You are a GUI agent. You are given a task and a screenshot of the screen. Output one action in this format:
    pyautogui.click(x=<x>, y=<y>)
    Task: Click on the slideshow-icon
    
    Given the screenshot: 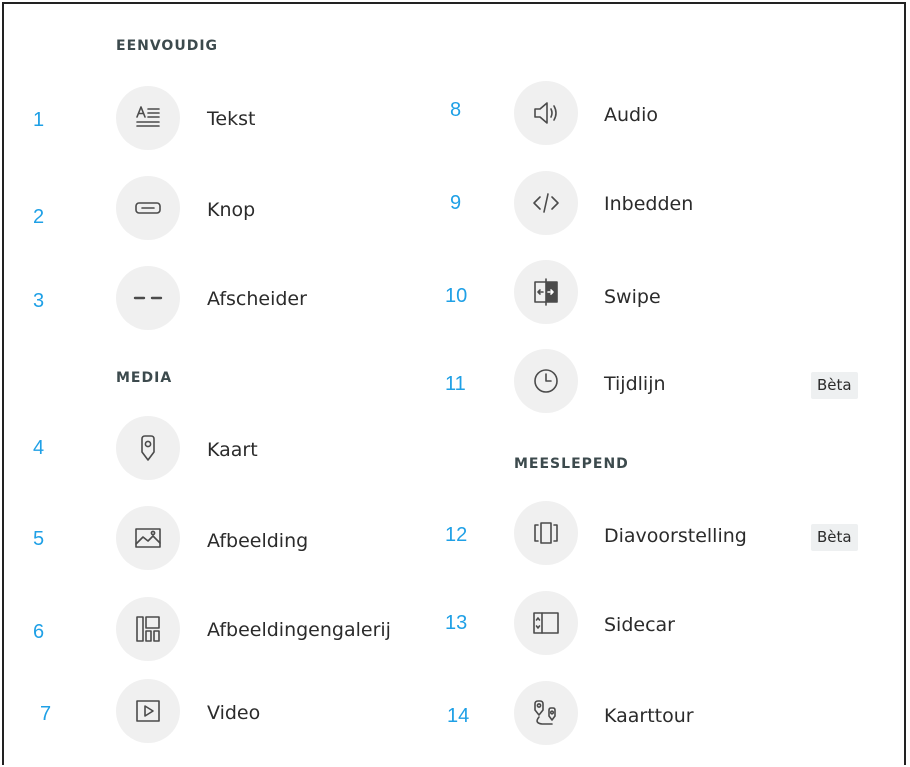 What is the action you would take?
    pyautogui.click(x=546, y=533)
    